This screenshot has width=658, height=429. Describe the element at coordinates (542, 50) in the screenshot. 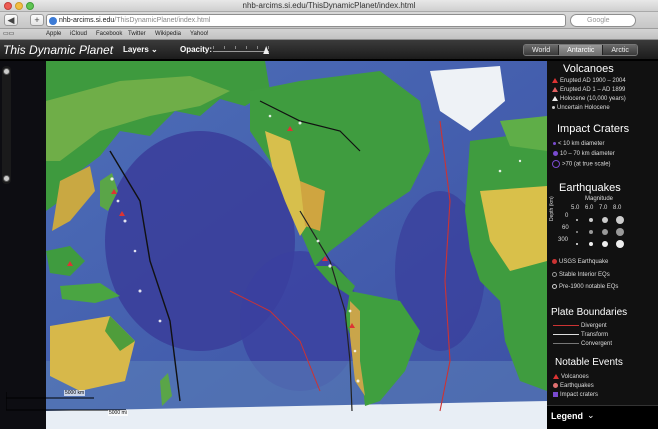

I see `view-world-button: World` at that location.